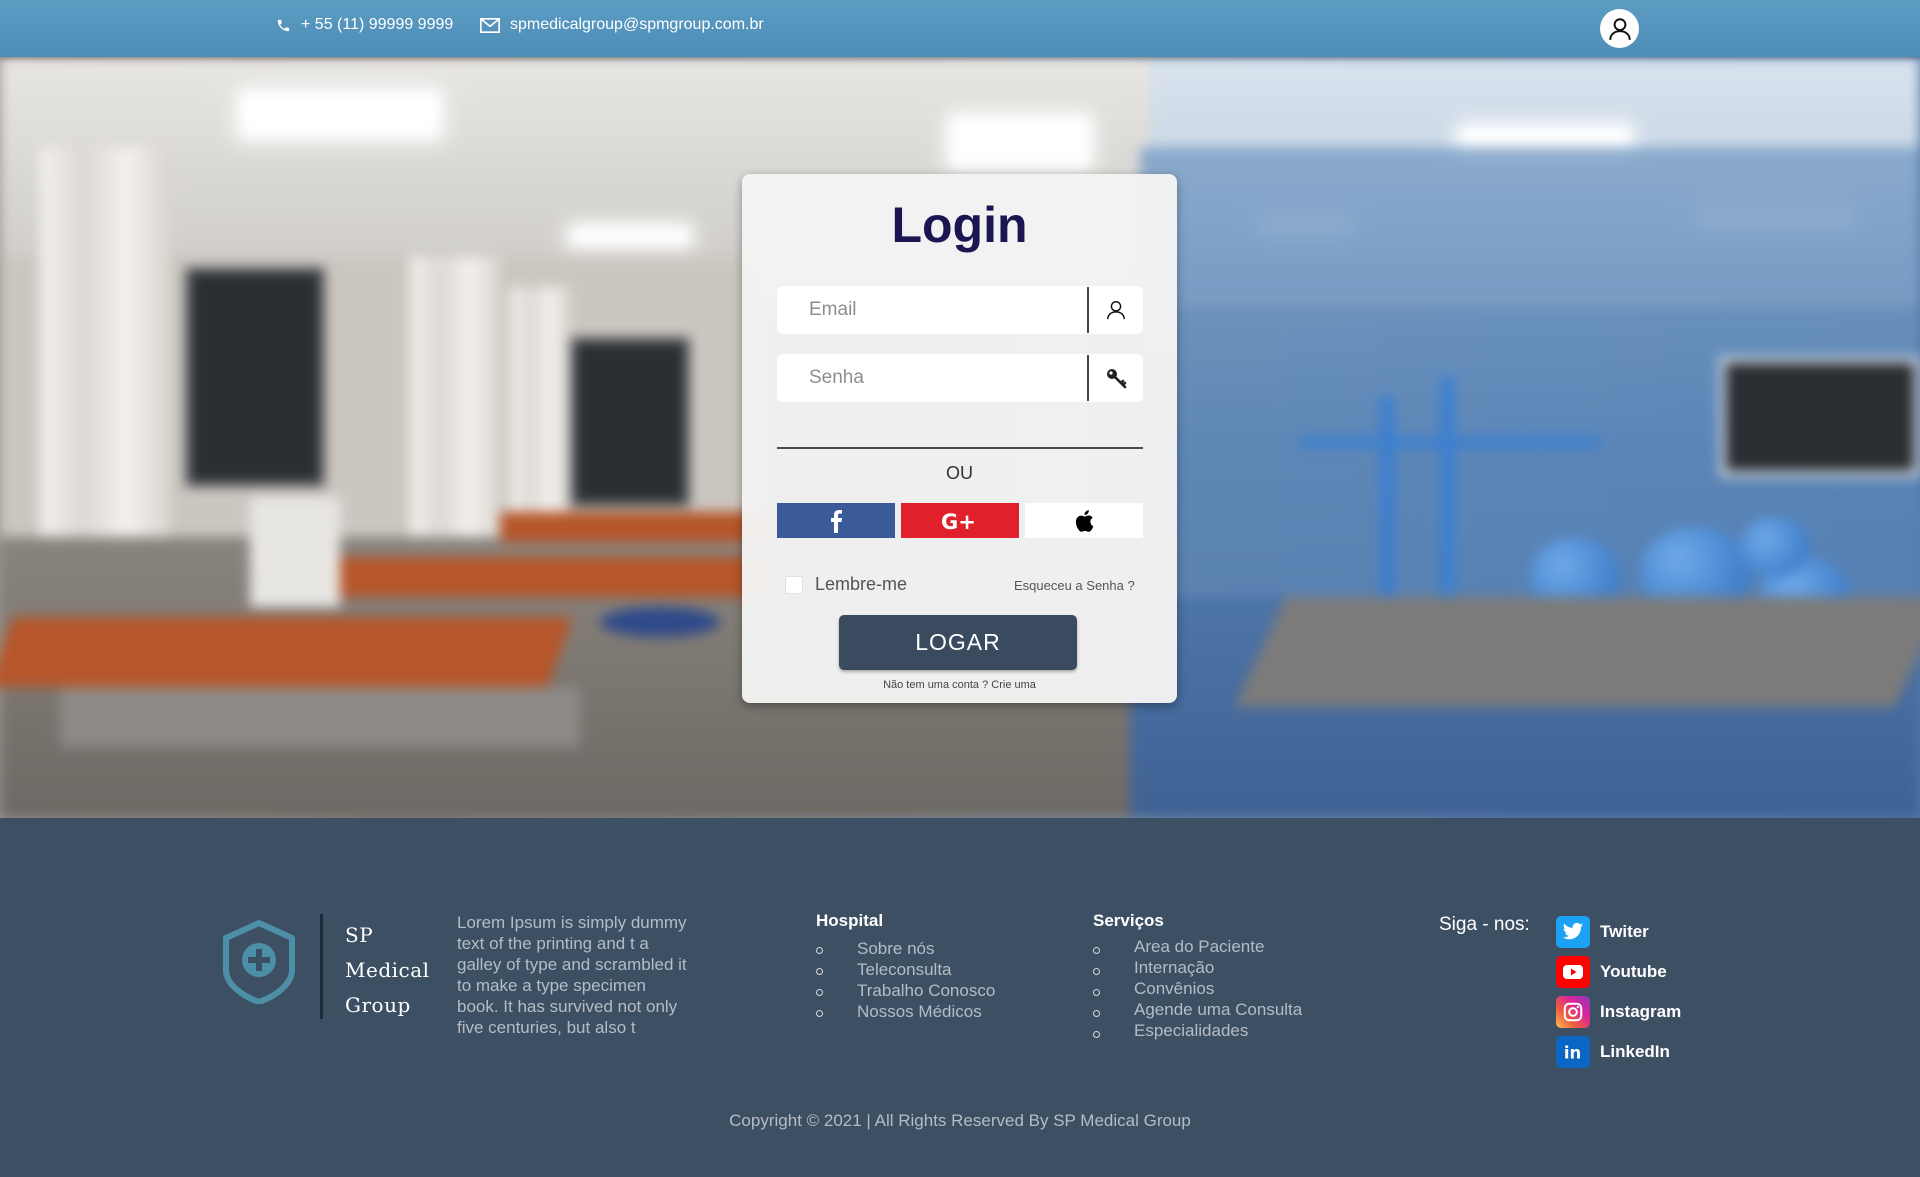 This screenshot has width=1920, height=1177. I want to click on password-input, so click(932, 378).